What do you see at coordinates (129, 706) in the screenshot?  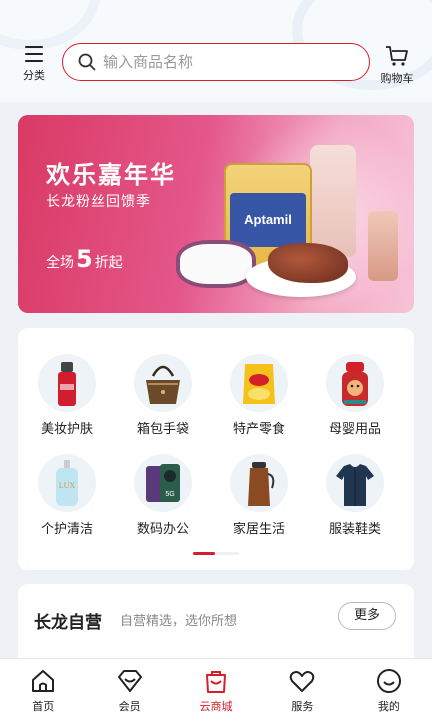 I see `tab-label: 会员` at bounding box center [129, 706].